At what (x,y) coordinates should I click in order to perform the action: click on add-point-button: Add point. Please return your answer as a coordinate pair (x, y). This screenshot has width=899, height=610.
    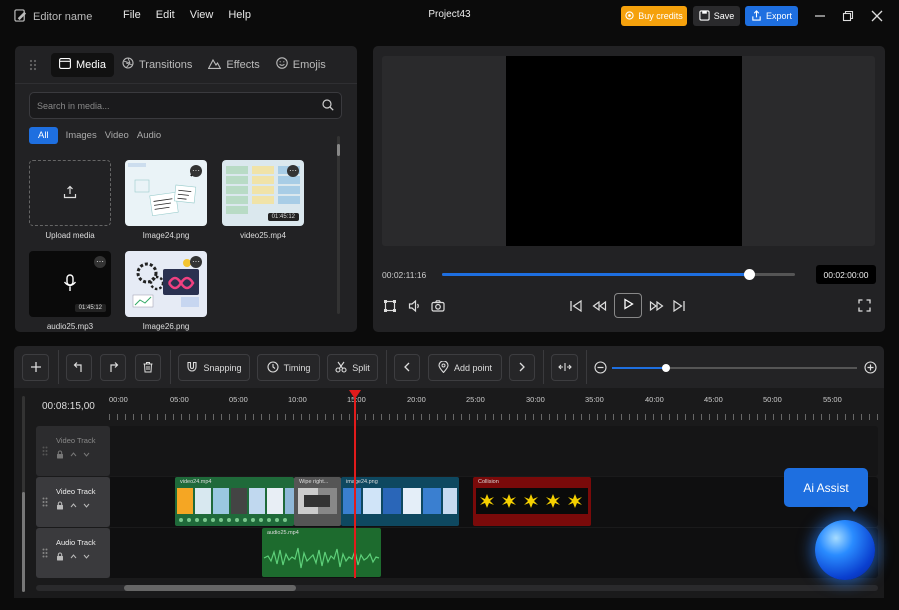
    Looking at the image, I should click on (465, 367).